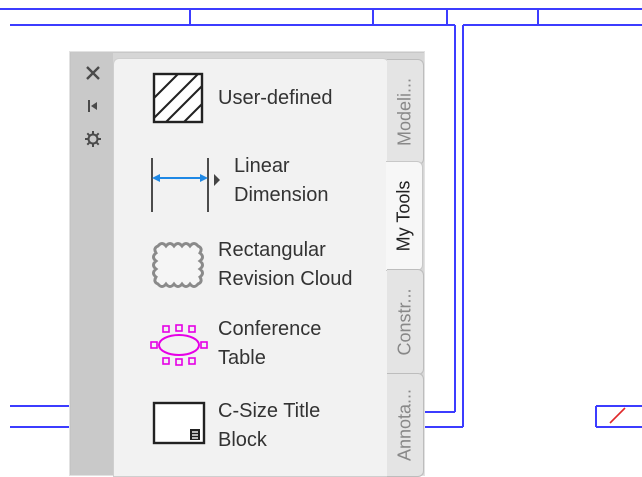  I want to click on linear-dimension-icon, so click(185, 185).